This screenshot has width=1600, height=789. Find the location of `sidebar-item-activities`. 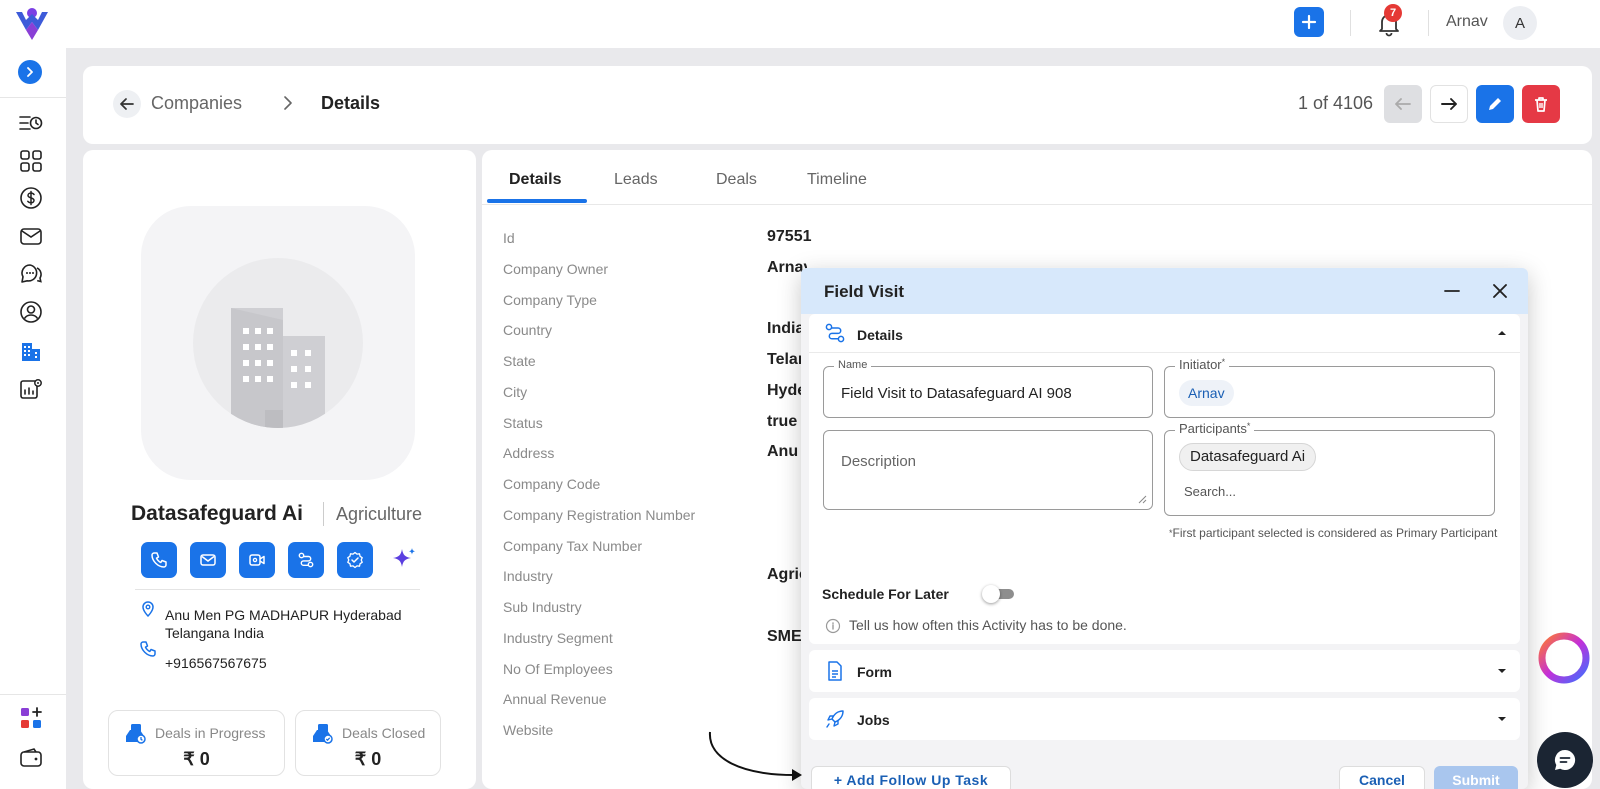

sidebar-item-activities is located at coordinates (31, 123).